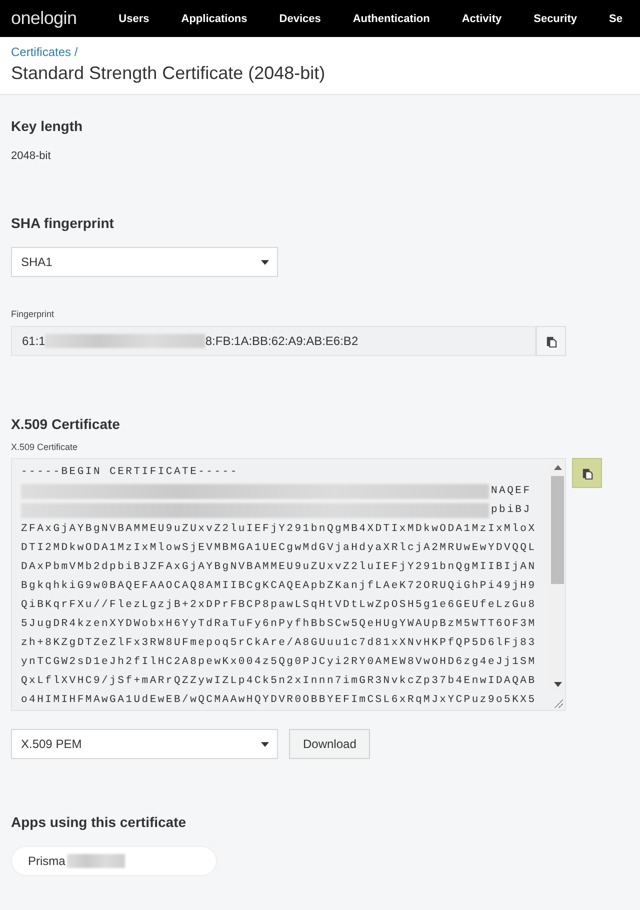 Image resolution: width=640 pixels, height=910 pixels. Describe the element at coordinates (556, 18) in the screenshot. I see `nav-link: Security` at that location.